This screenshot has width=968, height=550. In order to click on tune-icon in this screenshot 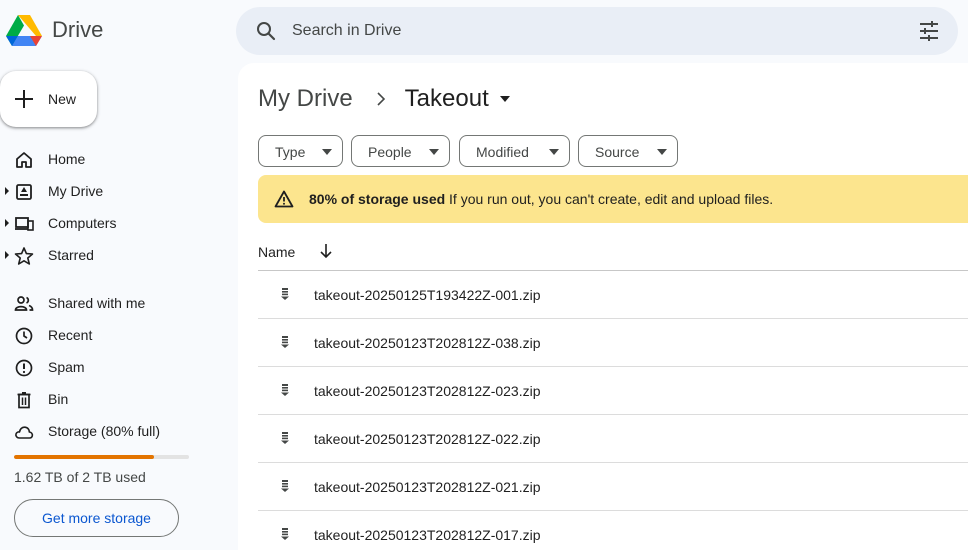, I will do `click(929, 31)`.